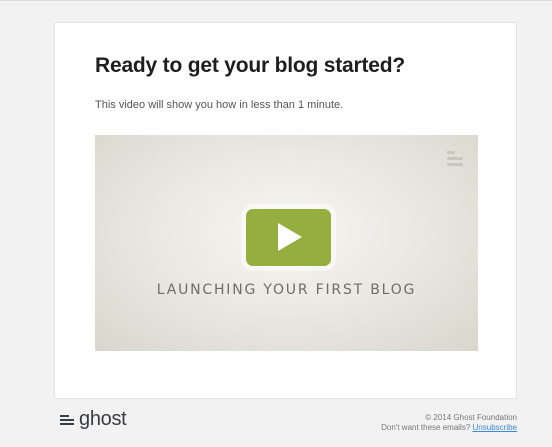 The image size is (552, 447). Describe the element at coordinates (103, 419) in the screenshot. I see `ghost-logo-text: ghost` at that location.